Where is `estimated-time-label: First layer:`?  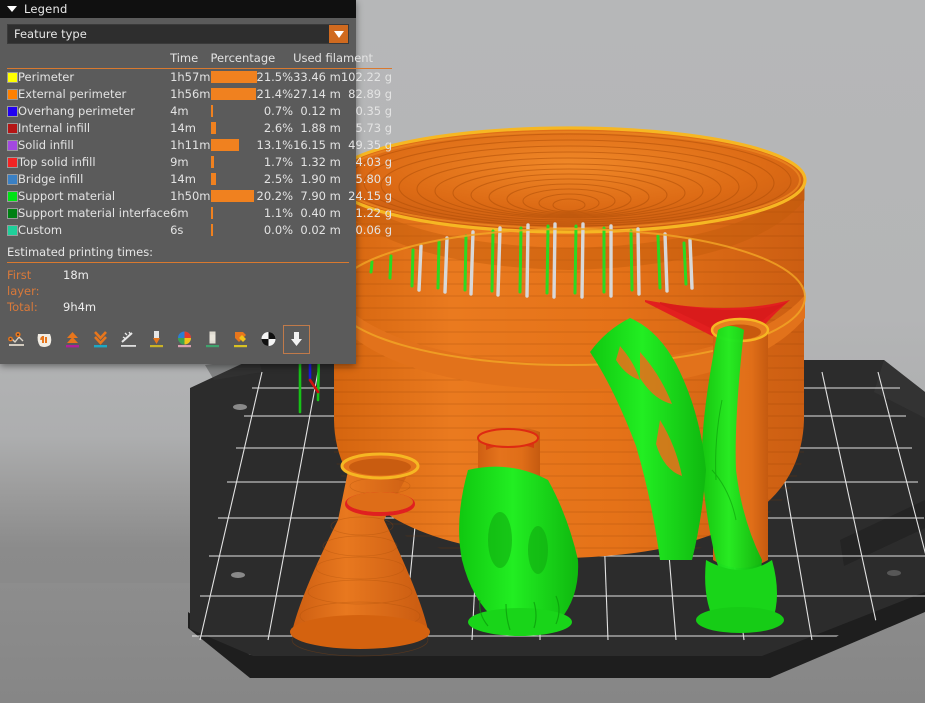
estimated-time-label: First layer: is located at coordinates (23, 282).